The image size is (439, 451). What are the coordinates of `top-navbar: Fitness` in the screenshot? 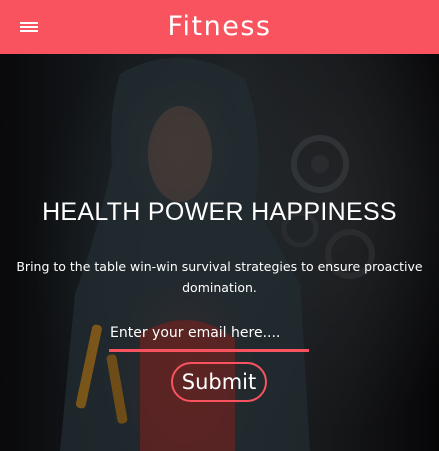 It's located at (219, 27).